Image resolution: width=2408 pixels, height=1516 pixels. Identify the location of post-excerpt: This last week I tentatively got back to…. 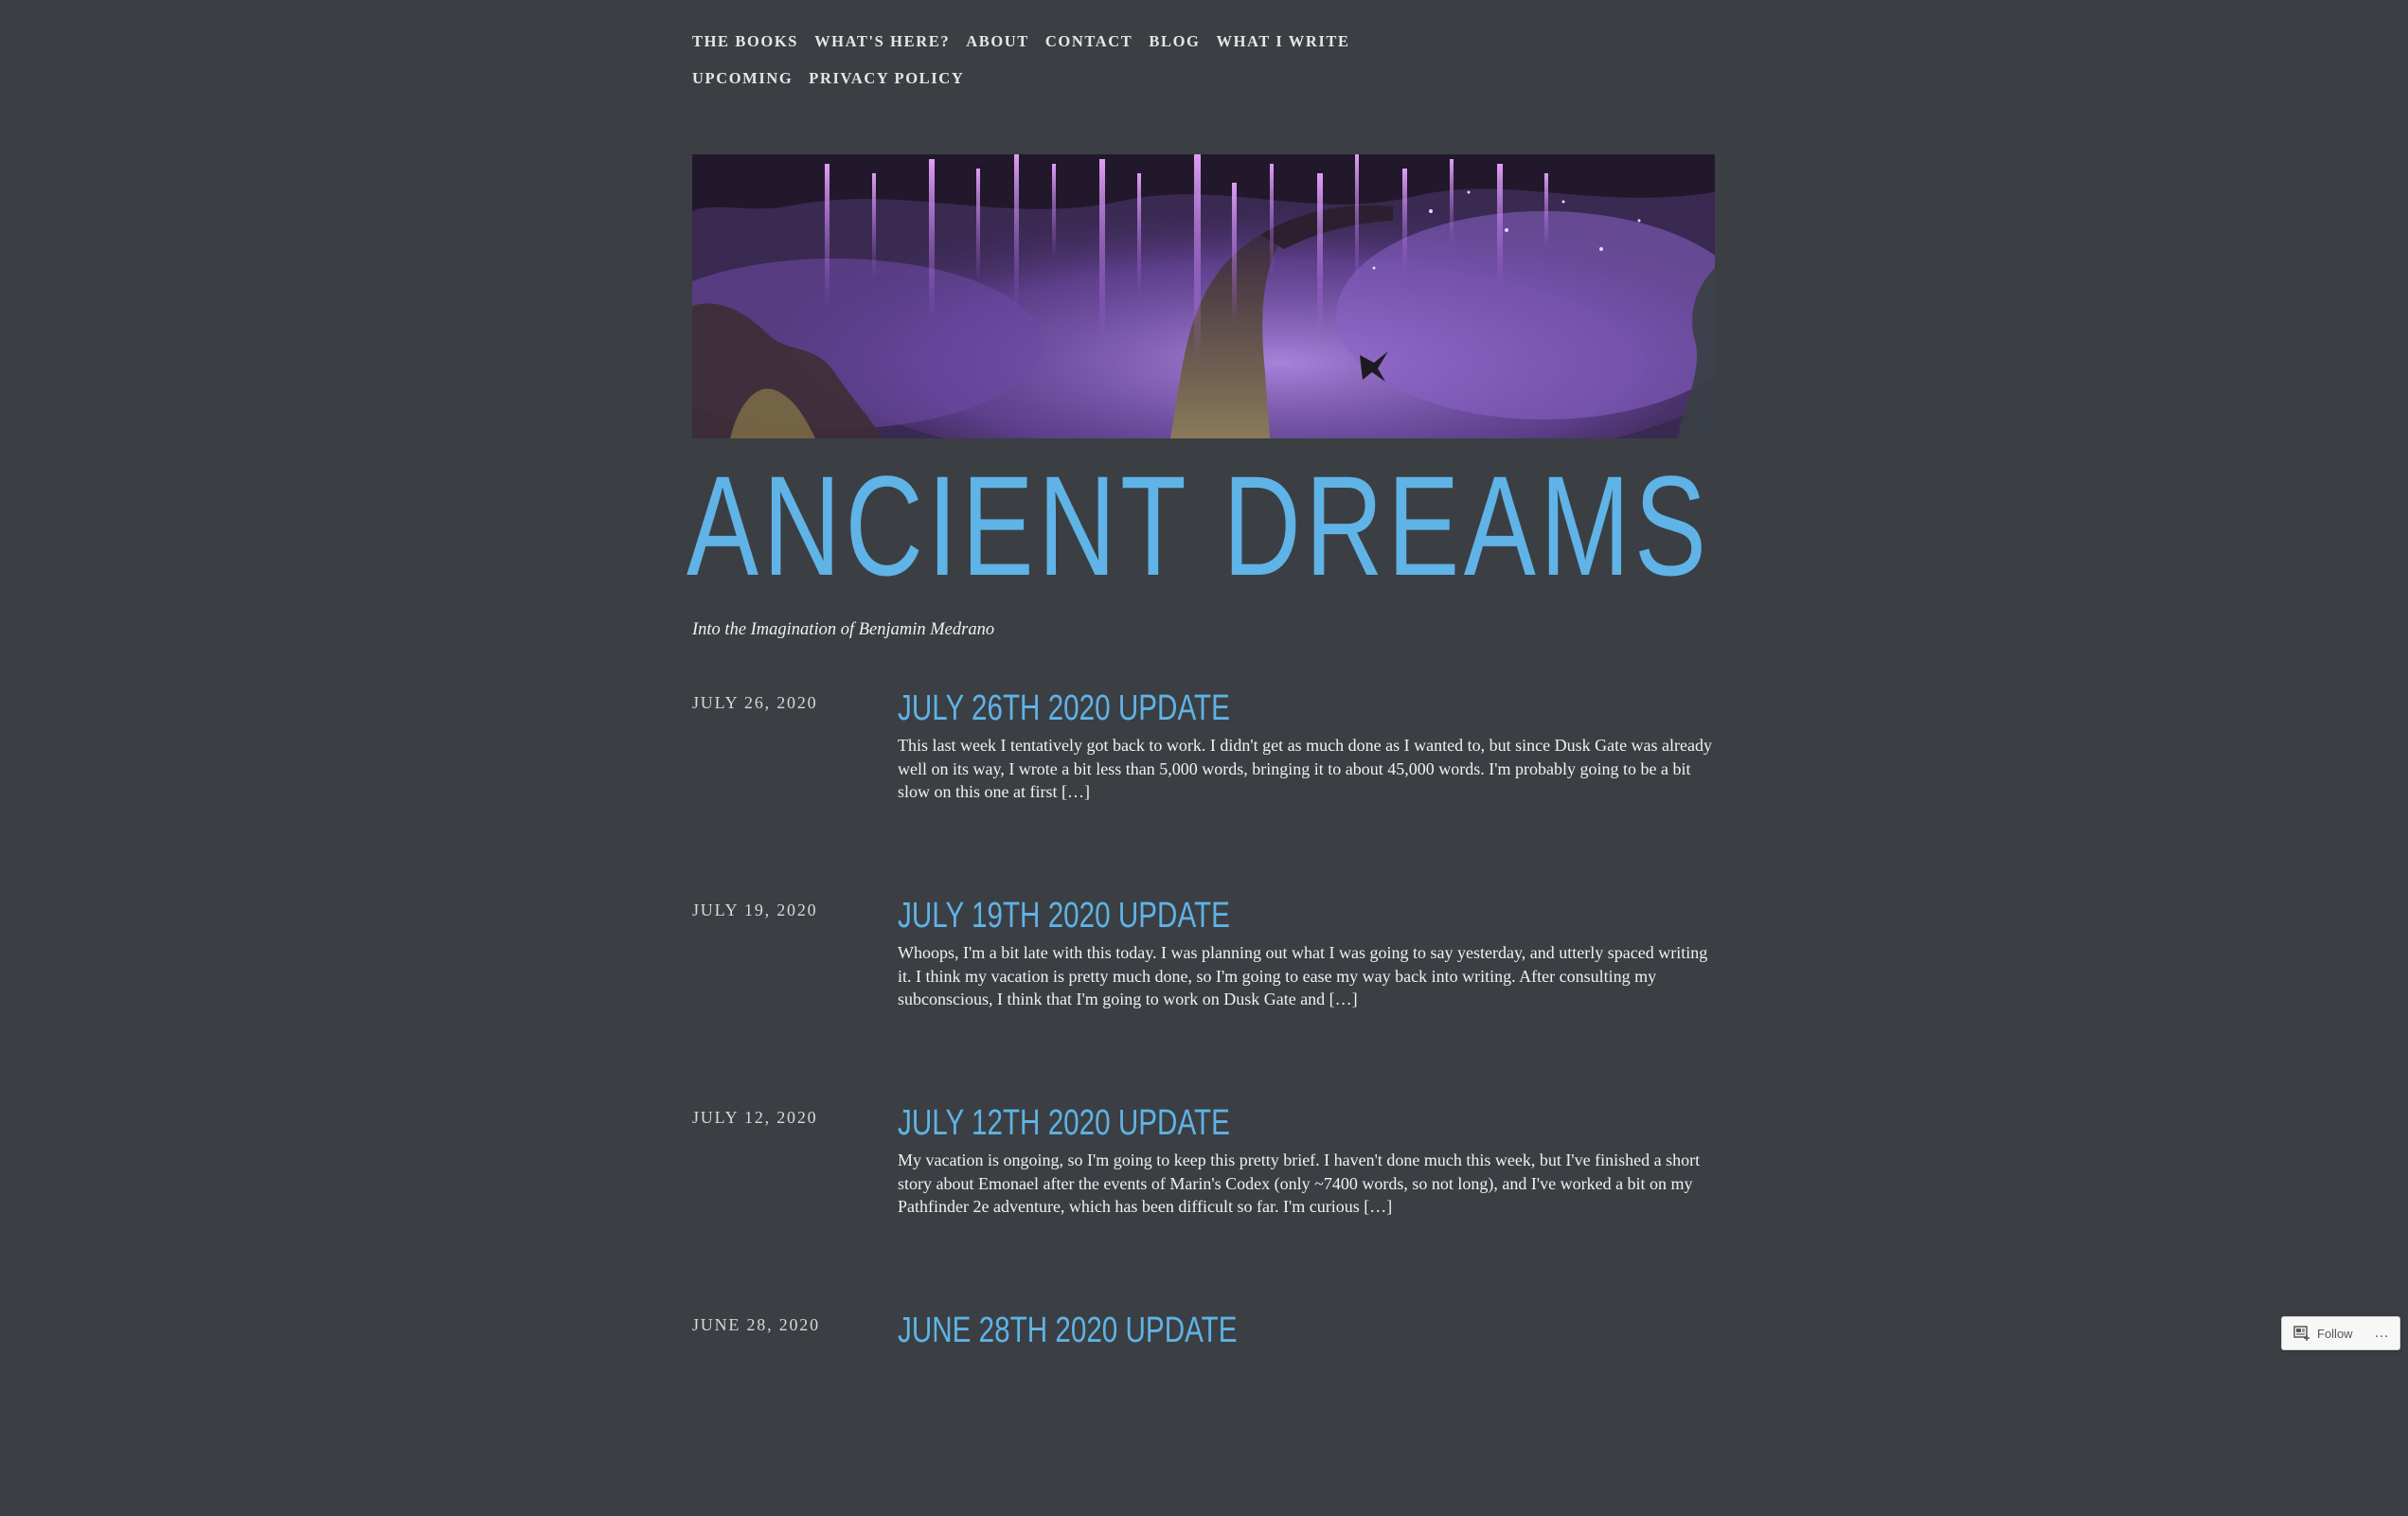
(1305, 769).